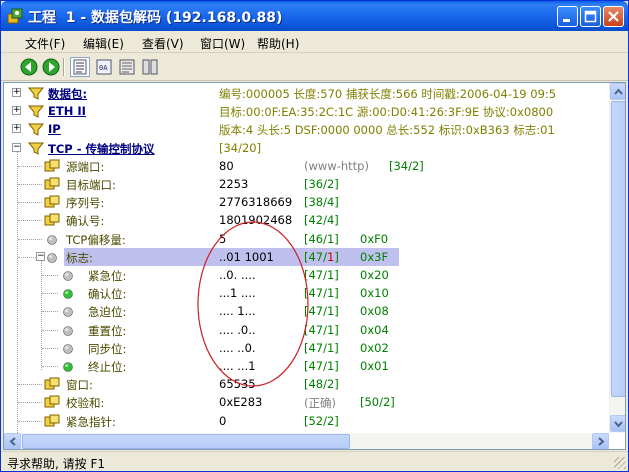  Describe the element at coordinates (103, 43) in the screenshot. I see `menu-edit: 编辑(E)` at that location.